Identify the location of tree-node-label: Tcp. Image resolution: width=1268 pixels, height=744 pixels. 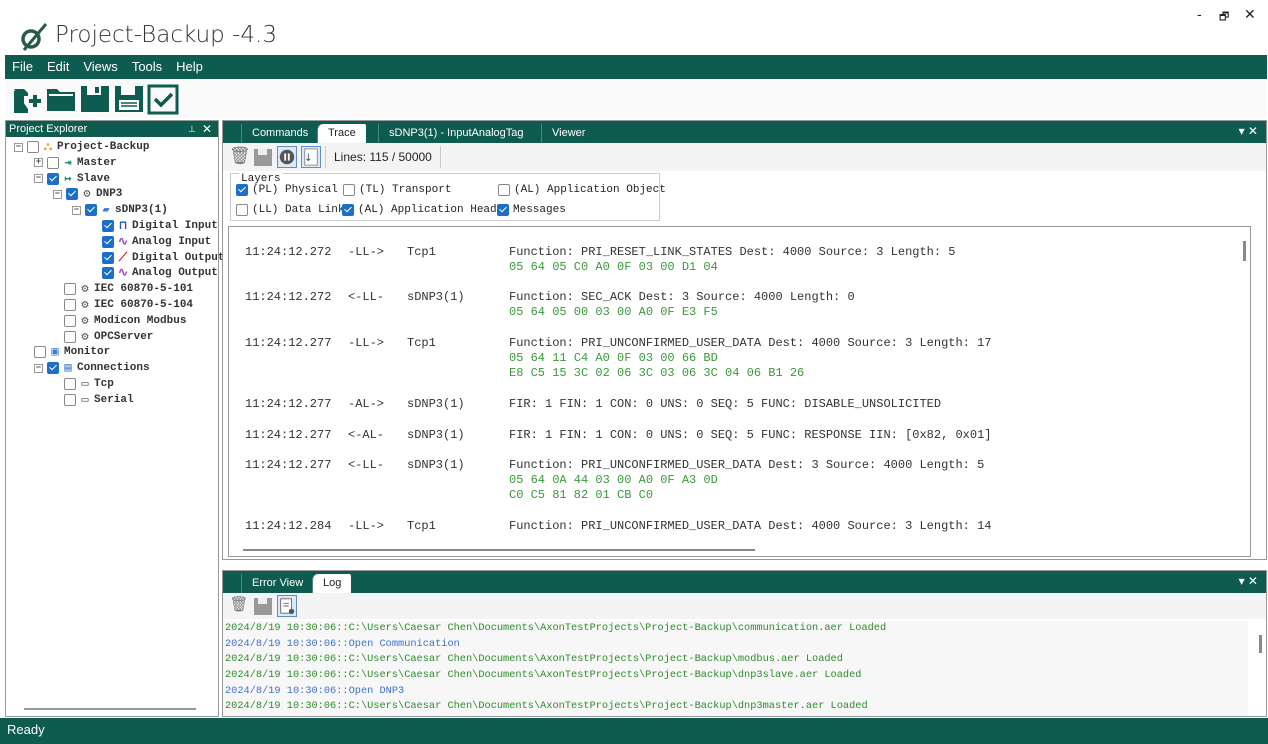
(104, 384).